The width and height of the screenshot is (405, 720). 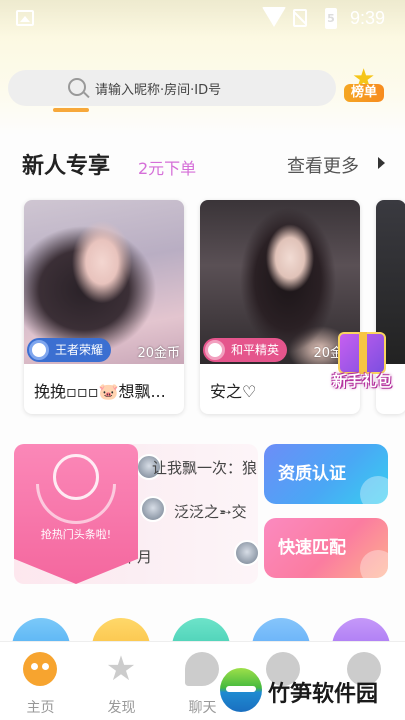 What do you see at coordinates (233, 391) in the screenshot?
I see `companion-name: 安之♡` at bounding box center [233, 391].